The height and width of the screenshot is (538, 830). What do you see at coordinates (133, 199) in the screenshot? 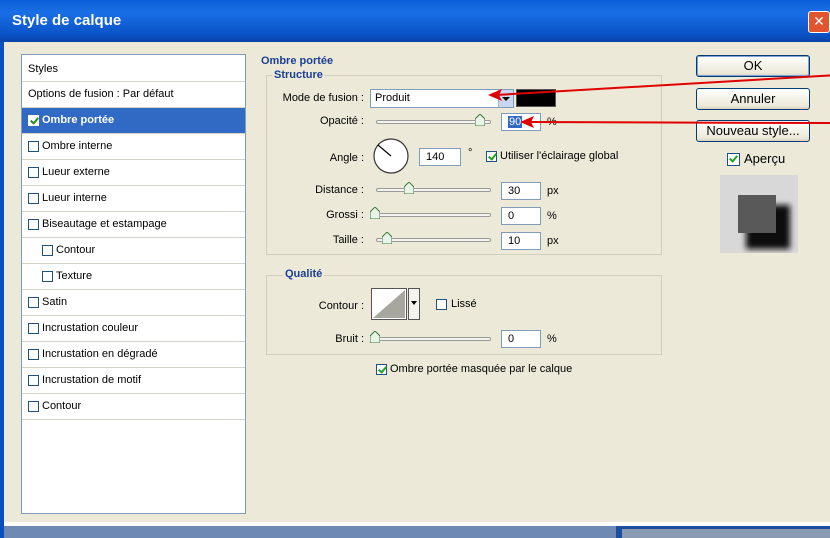
I see `style-list-item: Lueur interne` at bounding box center [133, 199].